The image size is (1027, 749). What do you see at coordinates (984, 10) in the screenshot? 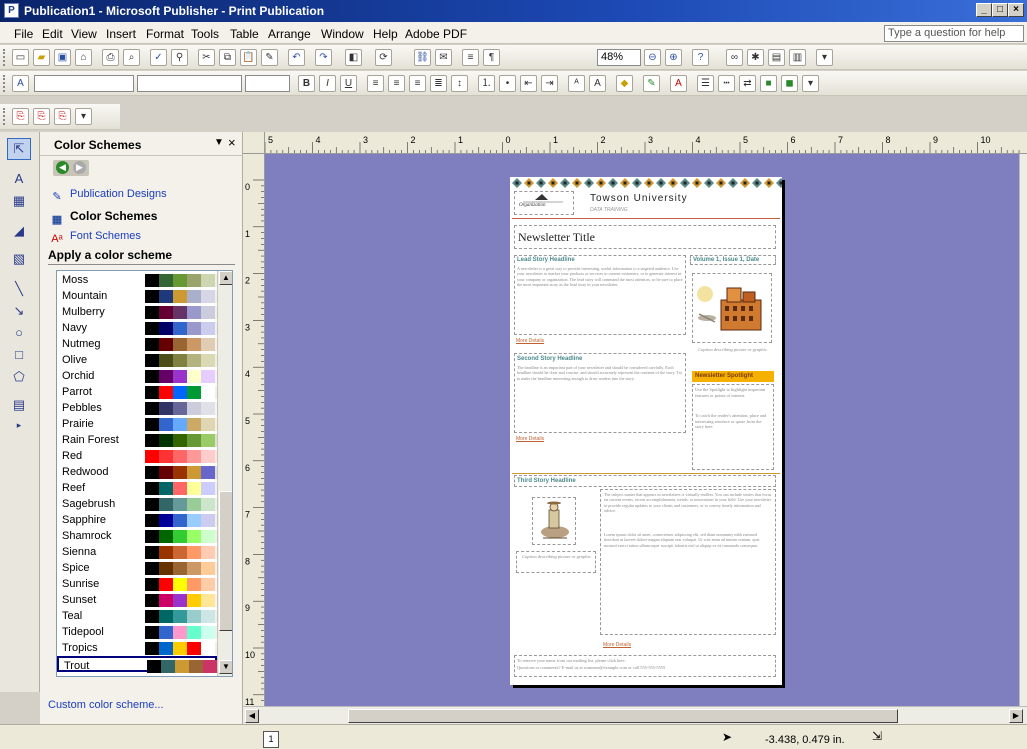
I see `minimize-button: _` at bounding box center [984, 10].